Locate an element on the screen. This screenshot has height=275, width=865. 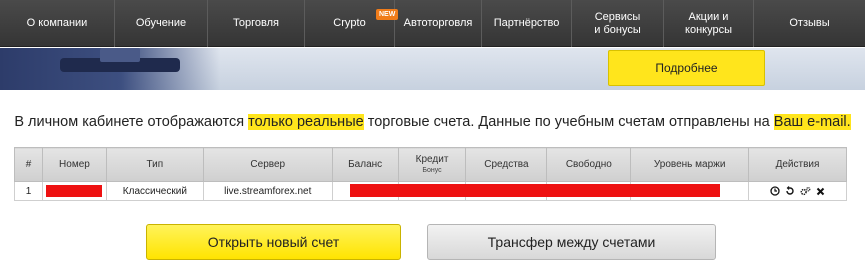
notice-text: В личном кабинете отображаются is located at coordinates (131, 122).